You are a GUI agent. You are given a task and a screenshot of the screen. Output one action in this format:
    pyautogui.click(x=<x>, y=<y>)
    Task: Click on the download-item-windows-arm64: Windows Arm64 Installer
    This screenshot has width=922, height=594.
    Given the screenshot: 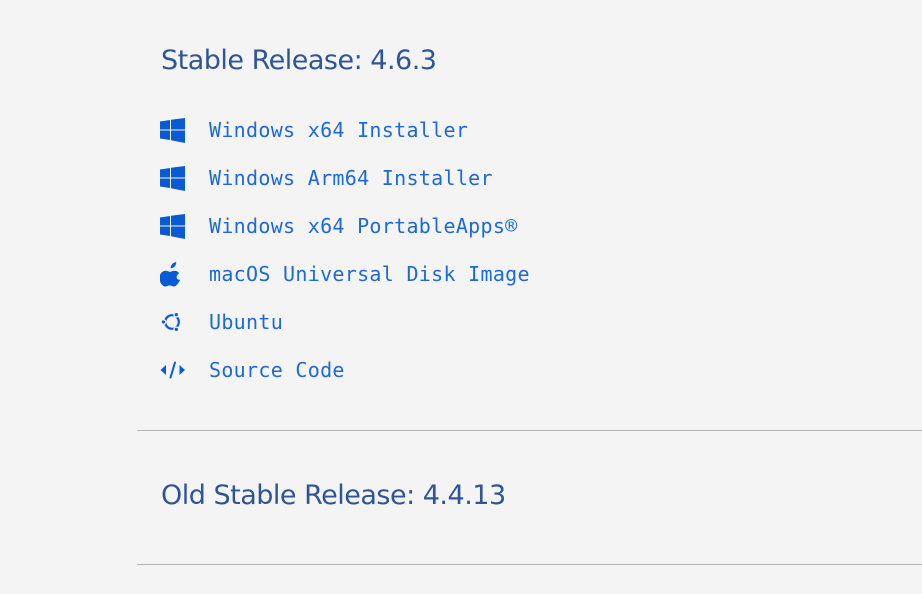 What is the action you would take?
    pyautogui.click(x=345, y=178)
    